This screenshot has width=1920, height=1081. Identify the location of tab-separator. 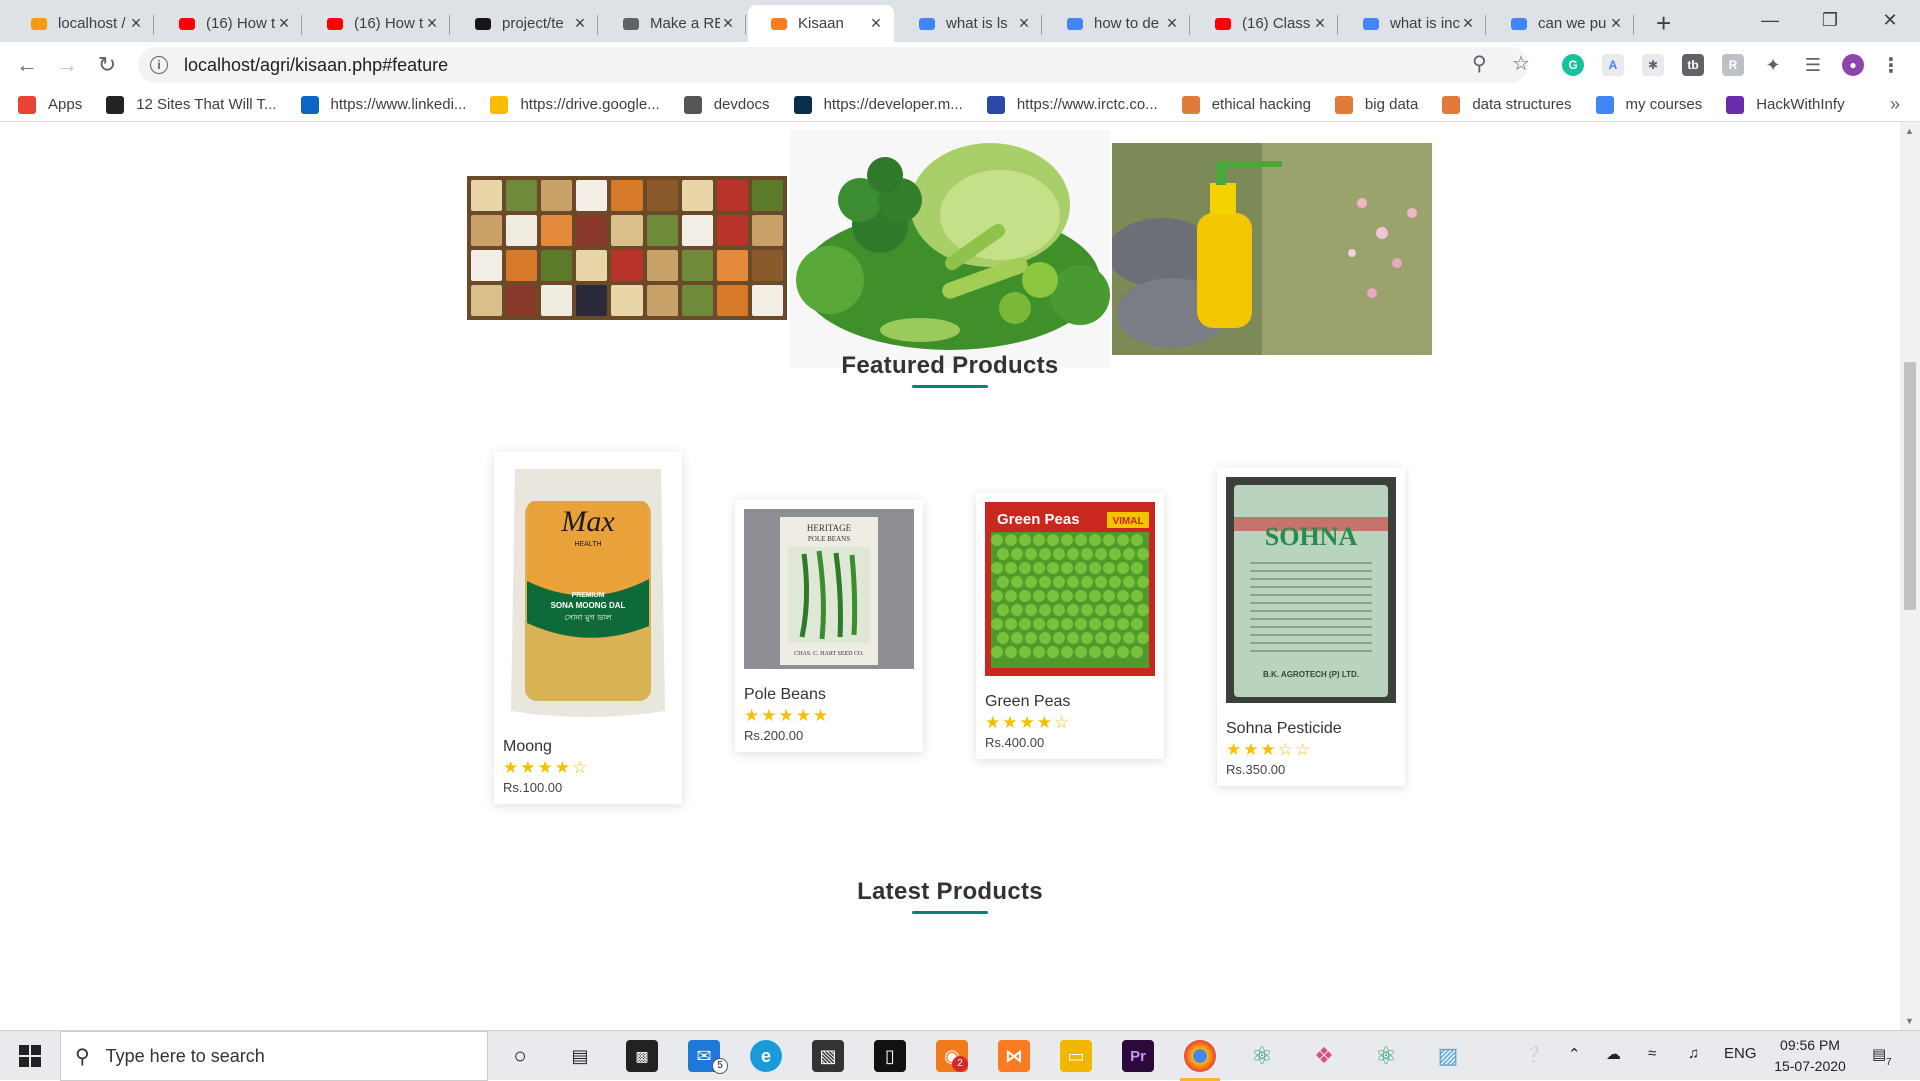
(1485, 25).